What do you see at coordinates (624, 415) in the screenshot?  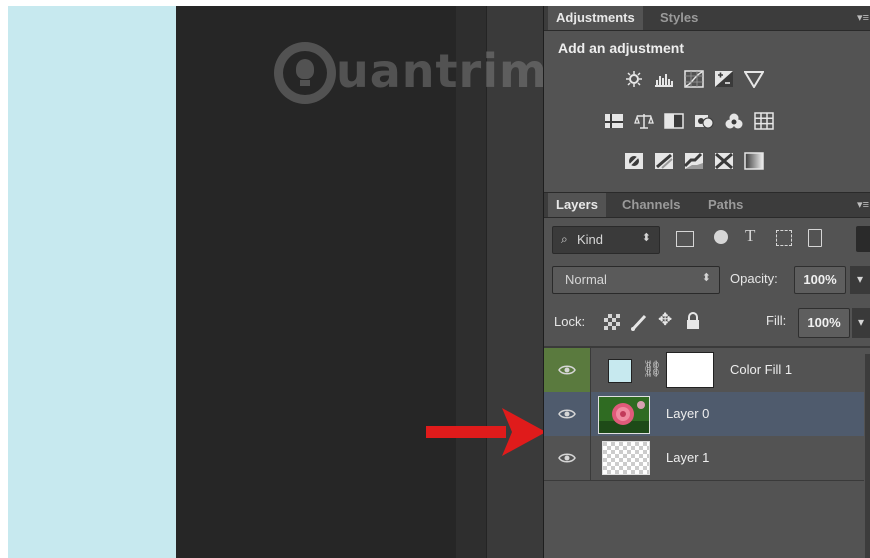 I see `flower-photo-thumbnail` at bounding box center [624, 415].